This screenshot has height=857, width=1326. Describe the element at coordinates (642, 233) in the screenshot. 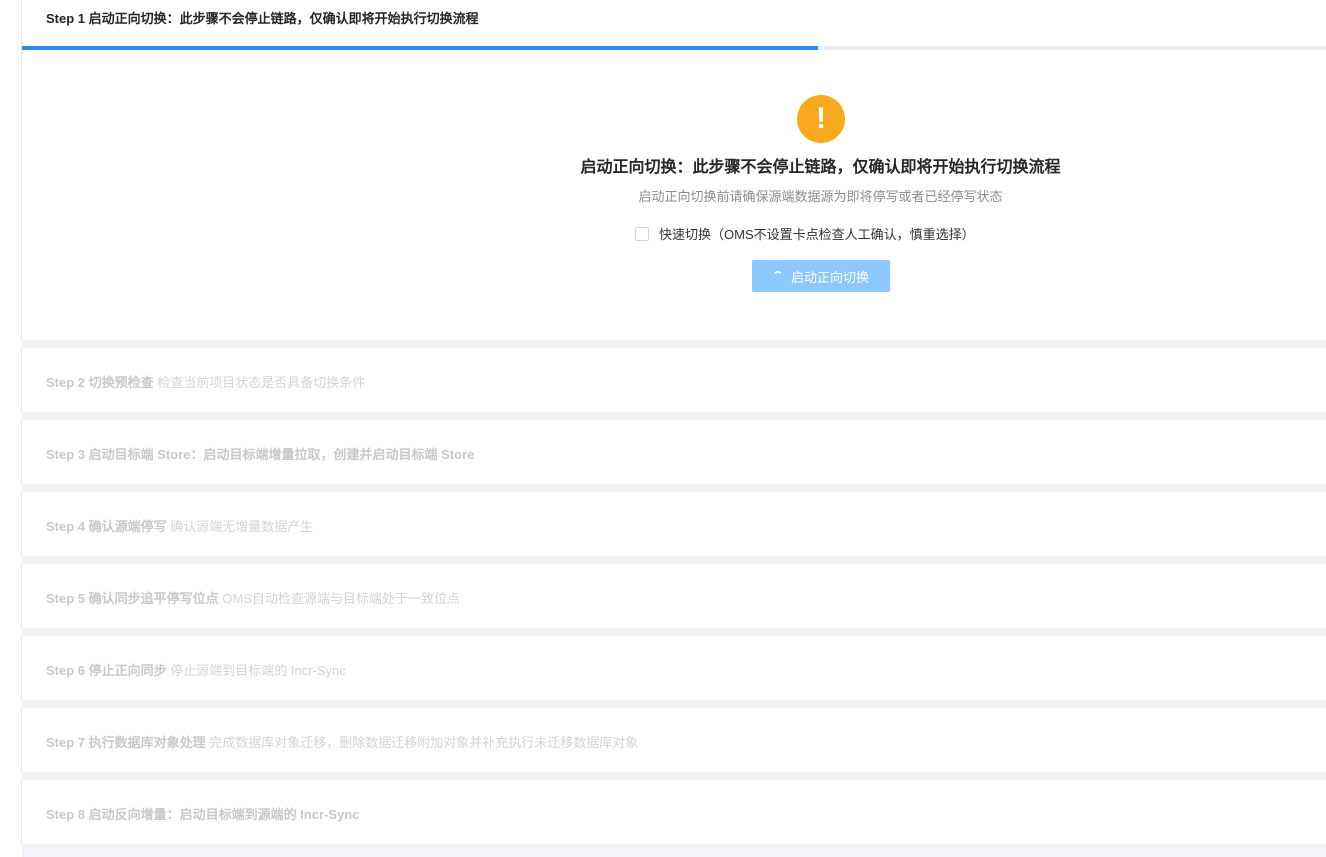

I see `fast-switch-checkbox` at that location.